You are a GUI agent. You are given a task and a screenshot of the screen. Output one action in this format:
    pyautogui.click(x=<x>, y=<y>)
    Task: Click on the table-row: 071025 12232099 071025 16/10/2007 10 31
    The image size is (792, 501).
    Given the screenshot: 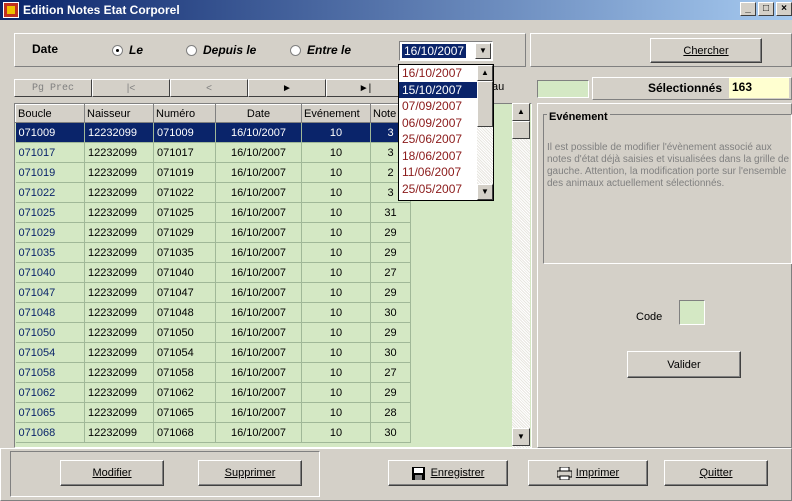 What is the action you would take?
    pyautogui.click(x=213, y=212)
    